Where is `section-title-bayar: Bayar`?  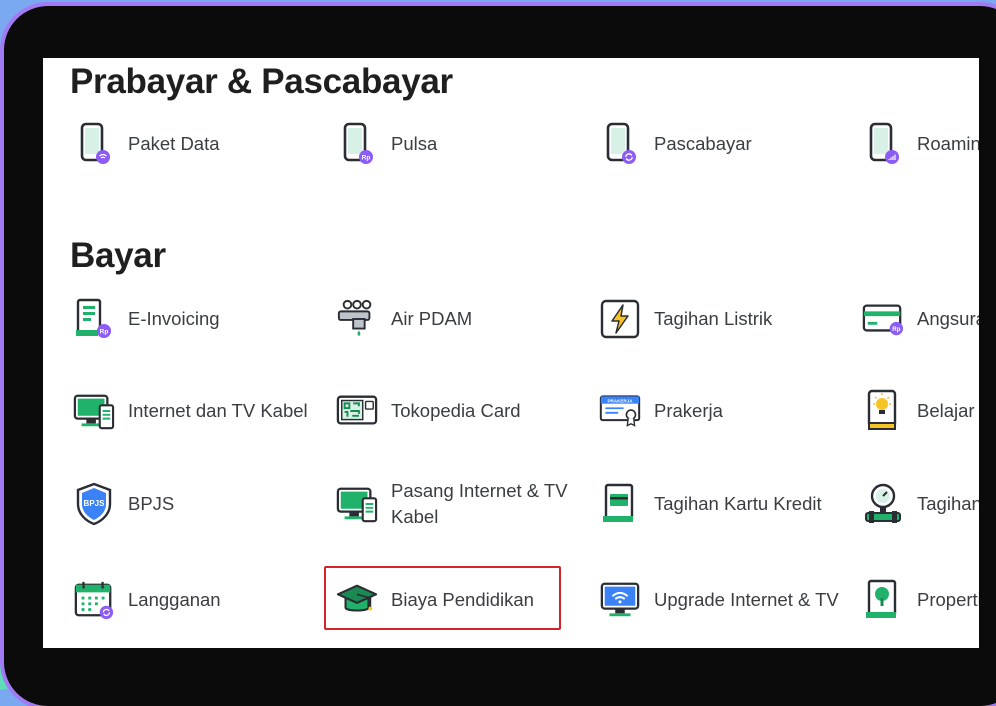 section-title-bayar: Bayar is located at coordinates (118, 255).